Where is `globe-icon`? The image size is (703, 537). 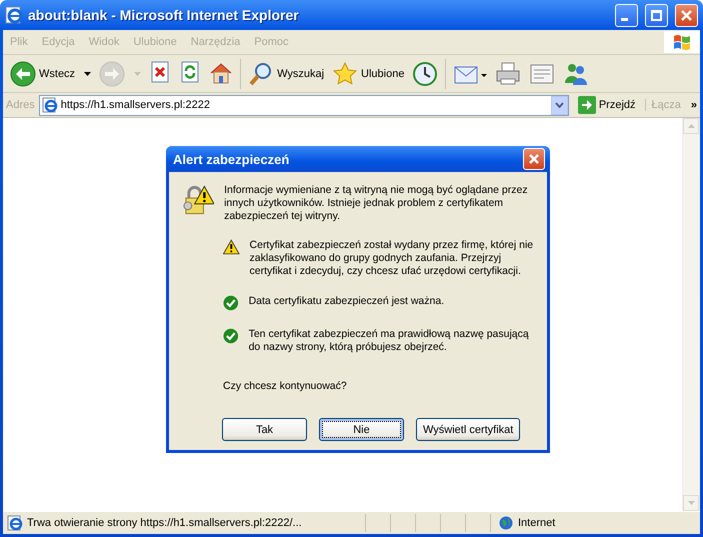
globe-icon is located at coordinates (506, 523).